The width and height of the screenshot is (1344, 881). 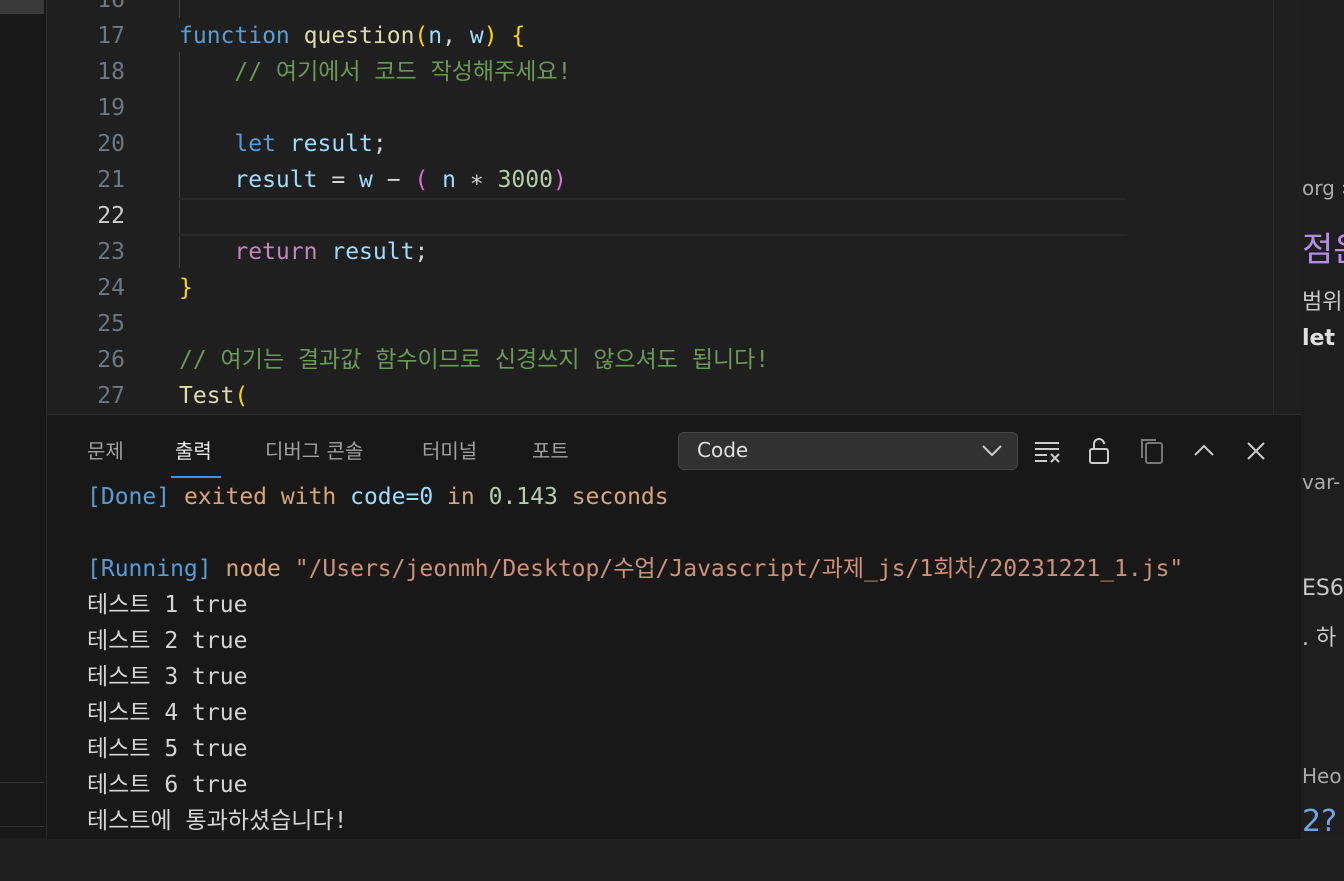 What do you see at coordinates (283, 144) in the screenshot?
I see `code-text: let result;` at bounding box center [283, 144].